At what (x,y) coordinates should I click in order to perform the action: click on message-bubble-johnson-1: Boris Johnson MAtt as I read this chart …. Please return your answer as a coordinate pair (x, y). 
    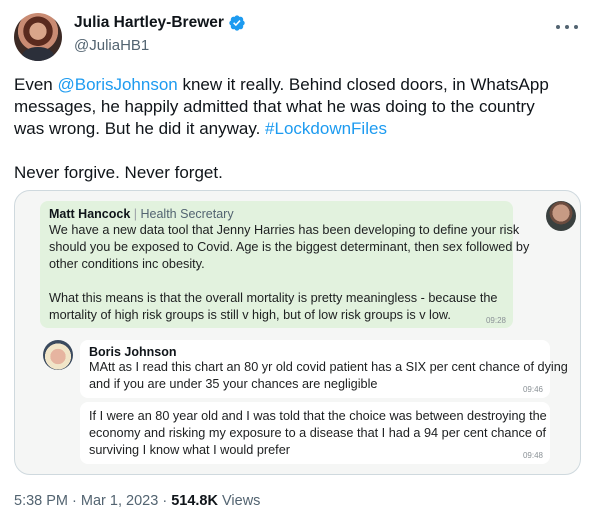
    Looking at the image, I should click on (324, 369).